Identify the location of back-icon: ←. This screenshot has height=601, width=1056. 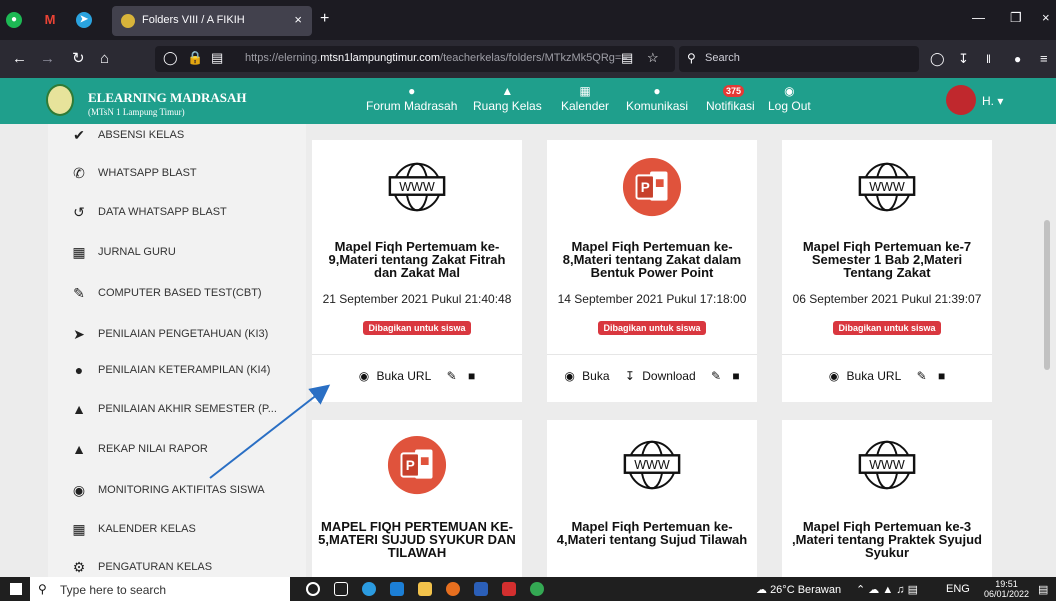
(19, 59).